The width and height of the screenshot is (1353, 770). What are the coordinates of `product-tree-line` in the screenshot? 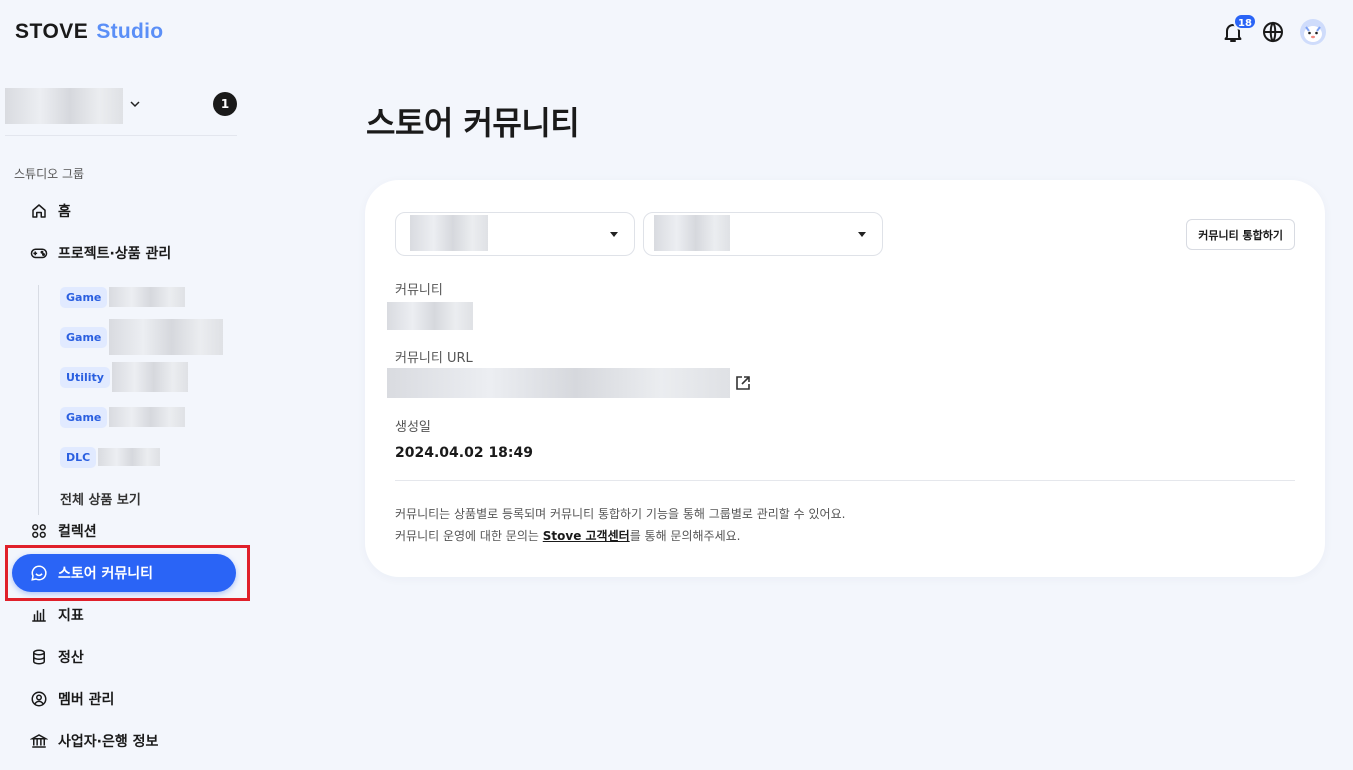 It's located at (38, 400).